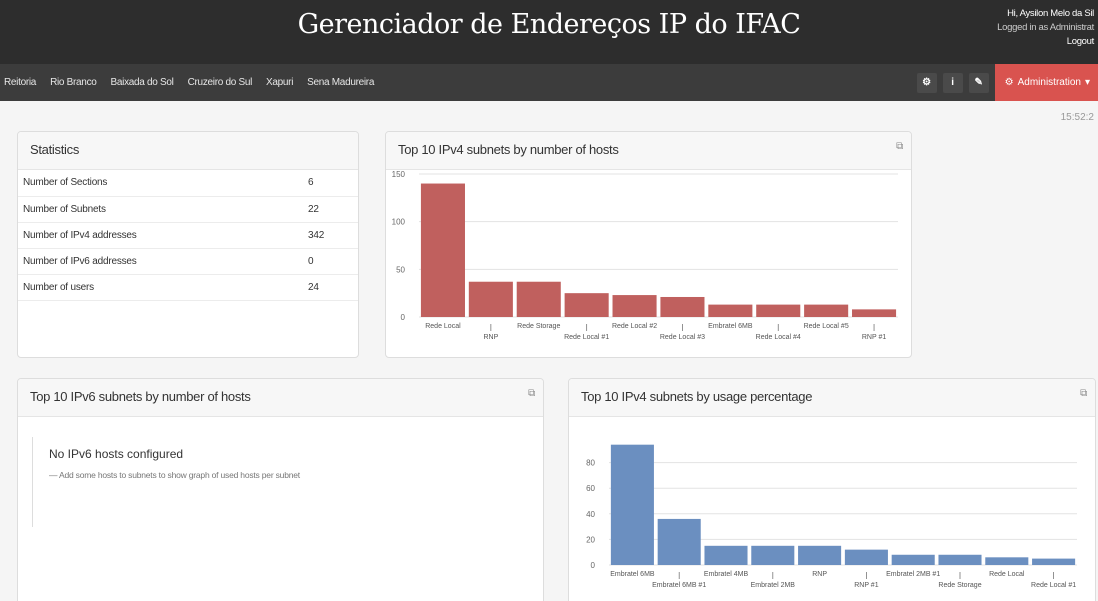 The image size is (1098, 601). I want to click on y-tick-label: 150, so click(399, 174).